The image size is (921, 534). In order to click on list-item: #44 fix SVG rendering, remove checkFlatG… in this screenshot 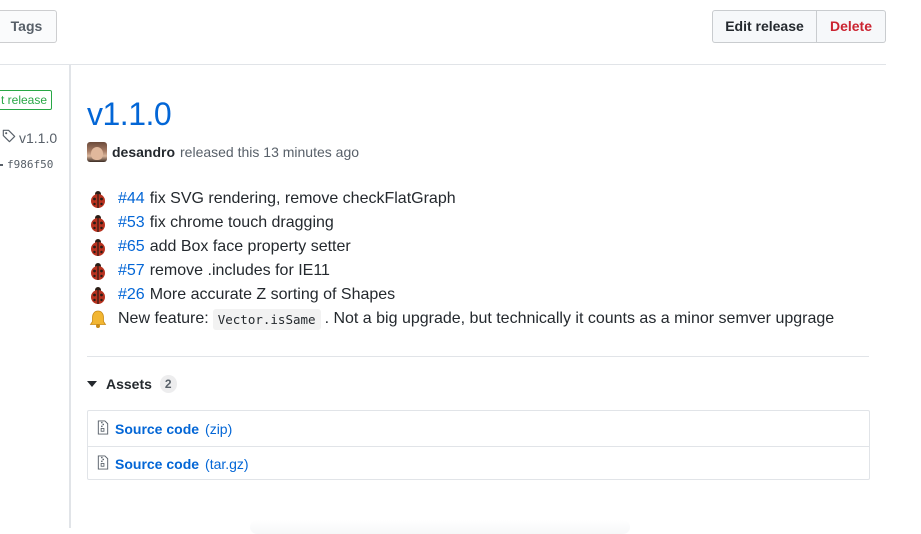, I will do `click(460, 199)`.